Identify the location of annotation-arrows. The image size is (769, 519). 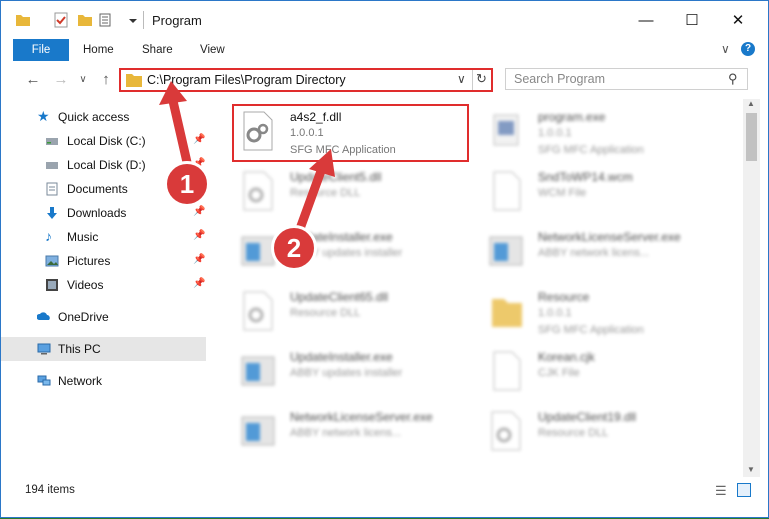
(247, 161).